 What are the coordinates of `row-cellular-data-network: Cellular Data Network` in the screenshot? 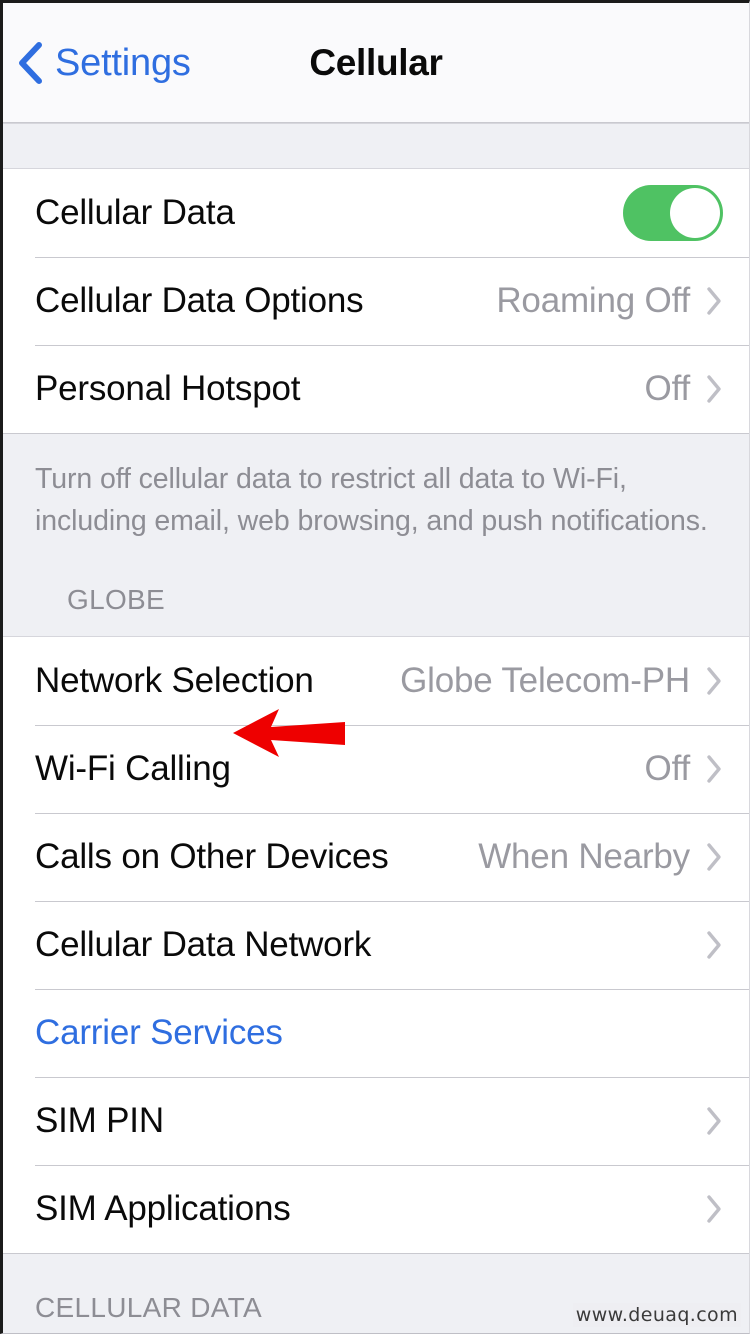 It's located at (376, 945).